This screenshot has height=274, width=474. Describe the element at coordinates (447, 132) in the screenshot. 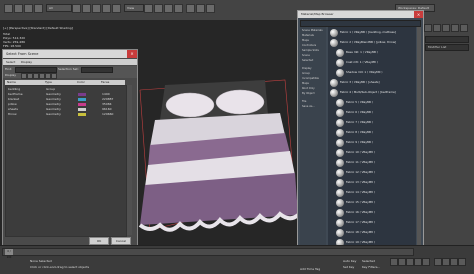

I see `command-panel: Modifier List` at that location.